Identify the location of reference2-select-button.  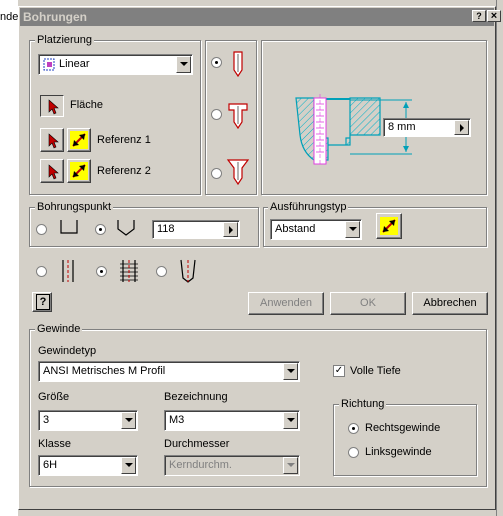
(52, 171).